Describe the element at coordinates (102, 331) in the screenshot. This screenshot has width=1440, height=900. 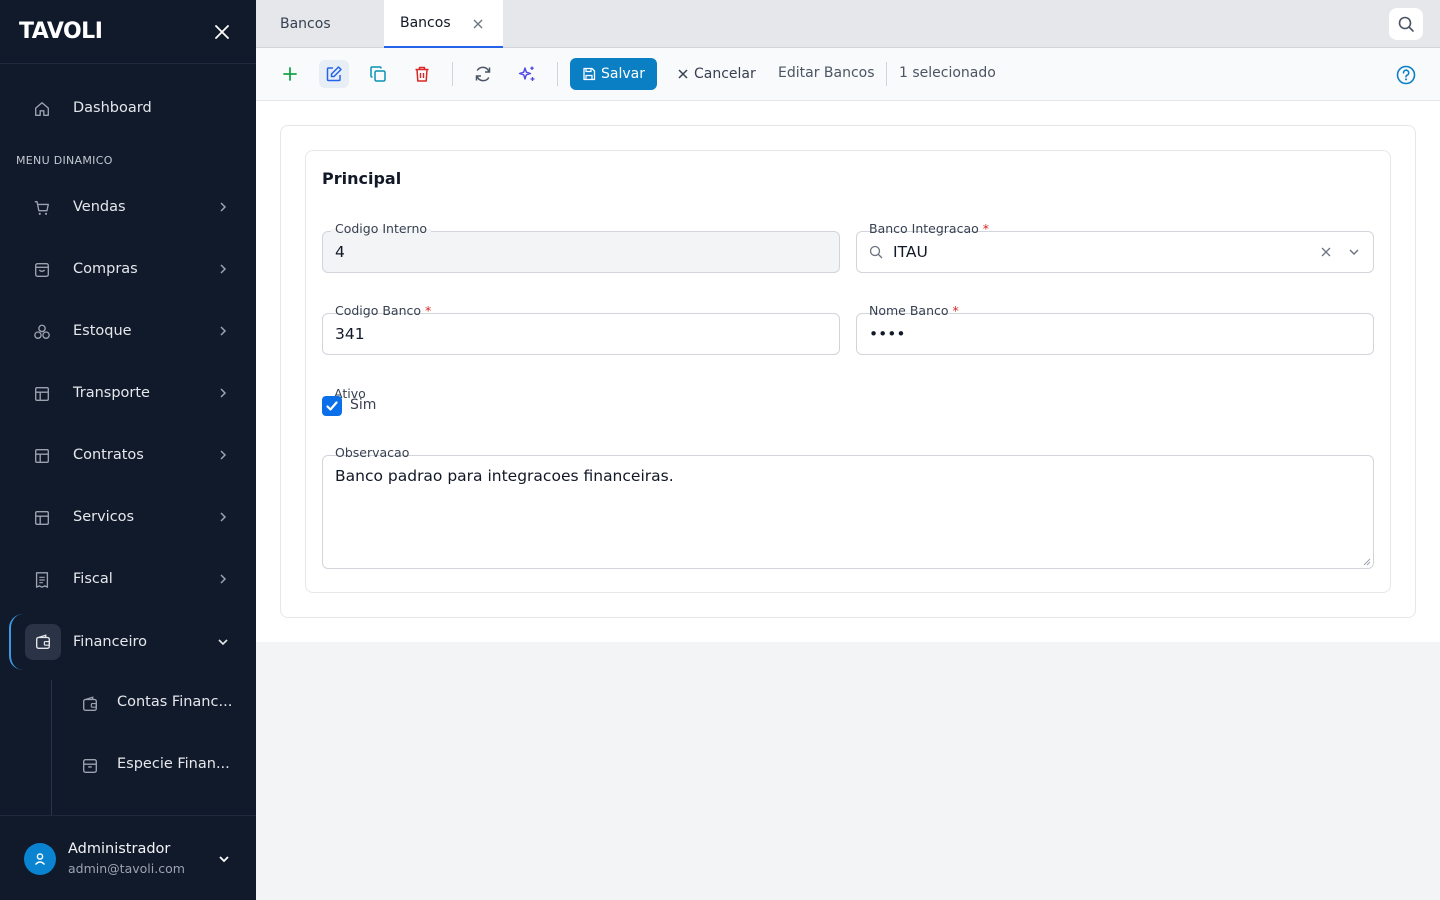
I see `sidebar-item-label: Estoque` at that location.